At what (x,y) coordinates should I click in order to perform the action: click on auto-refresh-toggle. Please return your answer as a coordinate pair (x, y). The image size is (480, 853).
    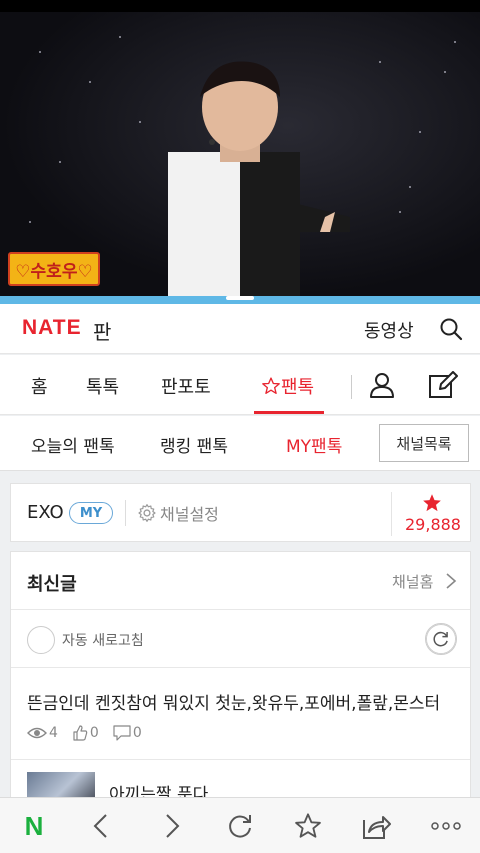
    Looking at the image, I should click on (41, 640).